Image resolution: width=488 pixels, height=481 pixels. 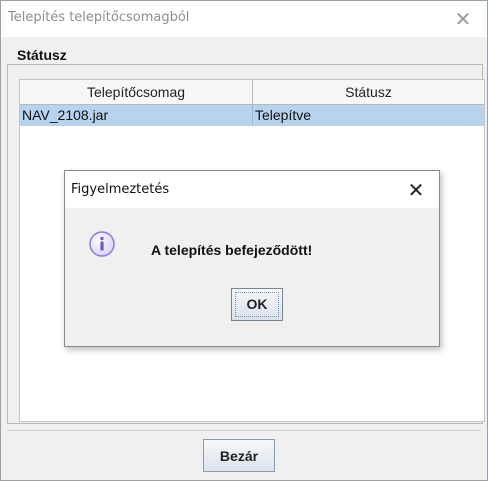 I want to click on ok-button: OK, so click(x=257, y=304).